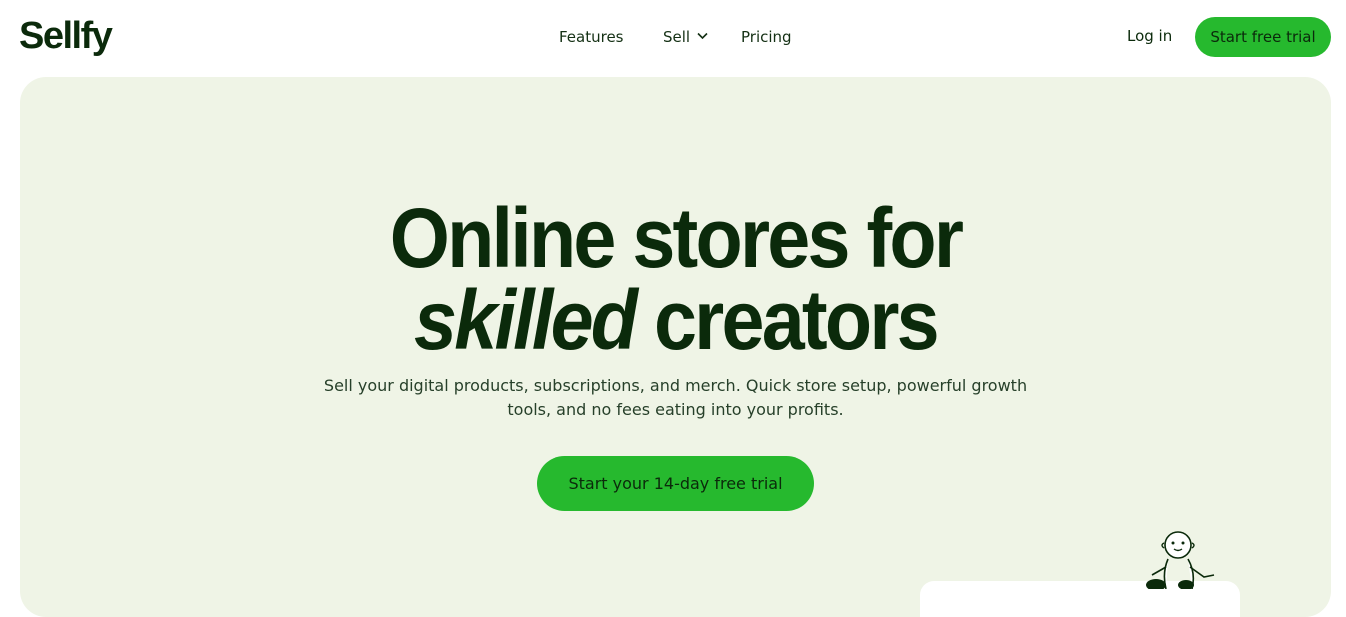 The image size is (1346, 617). What do you see at coordinates (677, 37) in the screenshot?
I see `nav-sell-label: Sell` at bounding box center [677, 37].